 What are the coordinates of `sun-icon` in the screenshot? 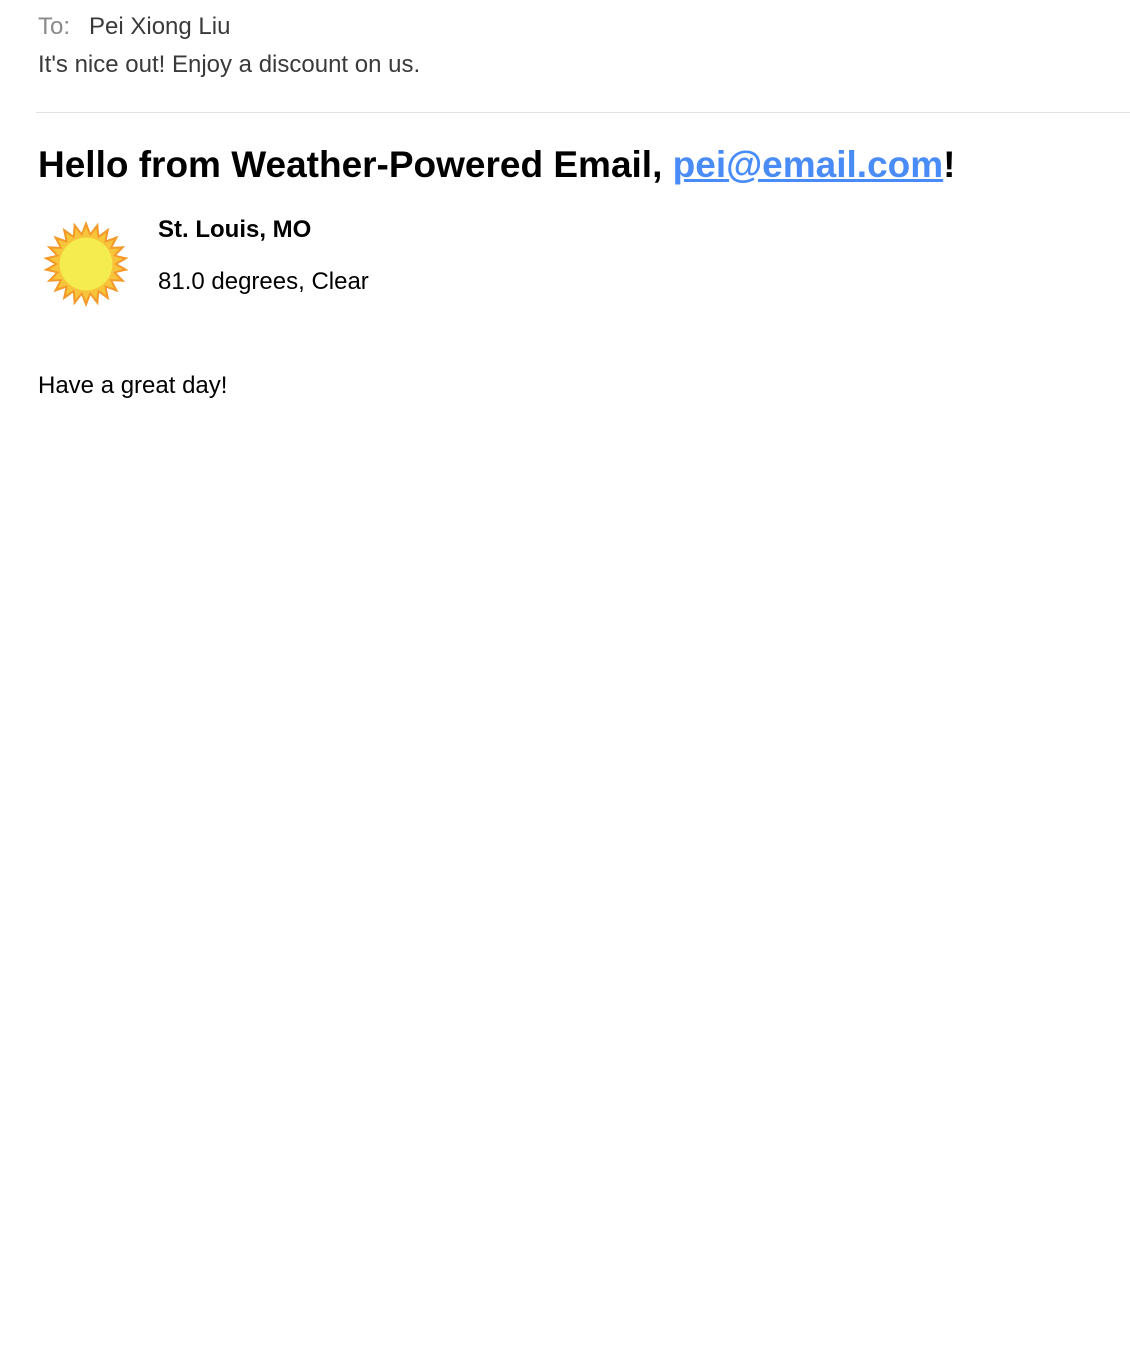 It's located at (86, 264).